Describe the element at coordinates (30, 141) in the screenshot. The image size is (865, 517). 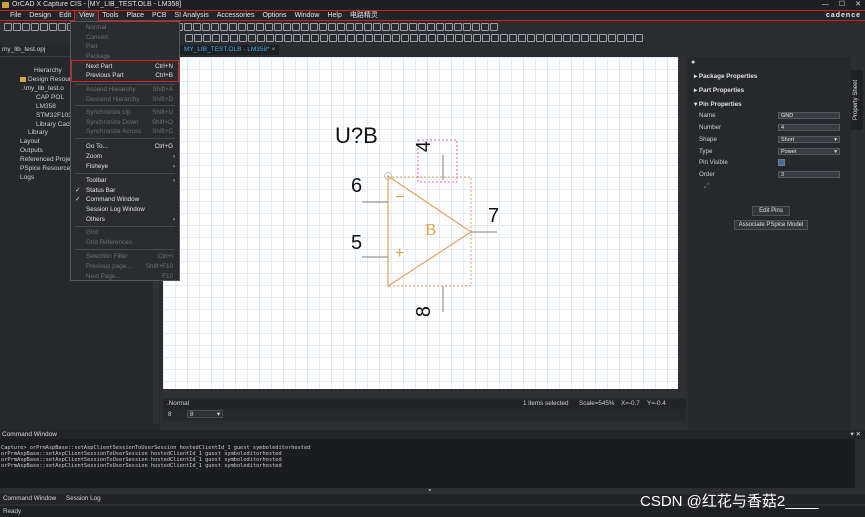
I see `tree-layout: Layout` at that location.